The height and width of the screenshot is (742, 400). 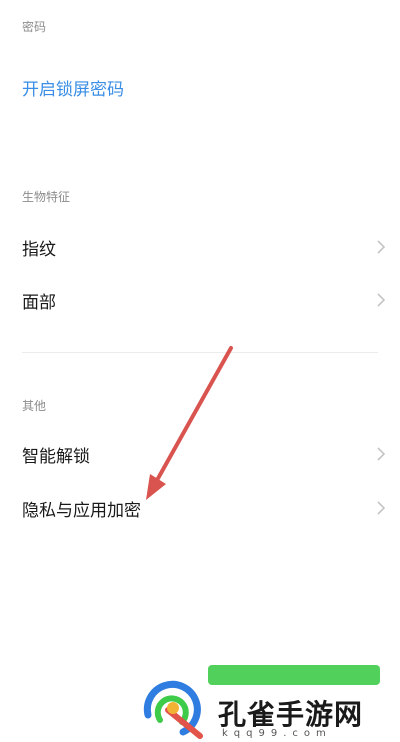 What do you see at coordinates (200, 352) in the screenshot?
I see `section-divider` at bounding box center [200, 352].